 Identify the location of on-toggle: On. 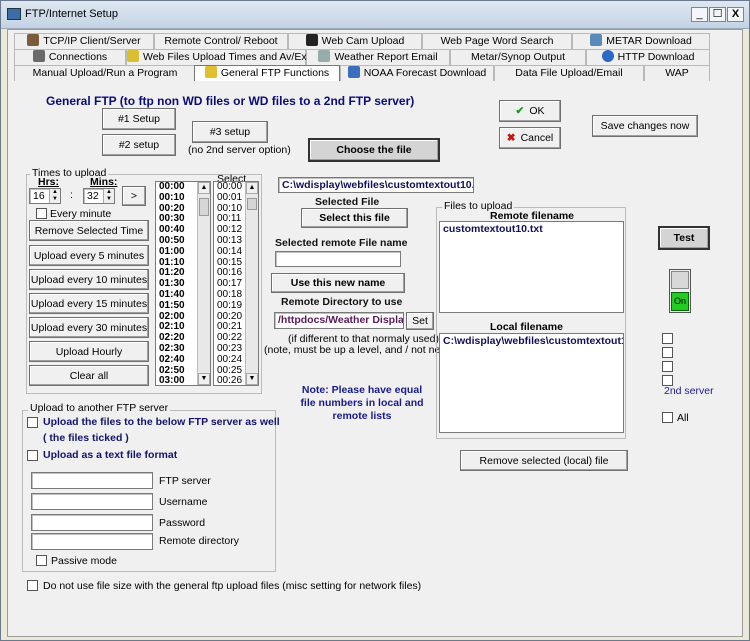
(680, 291).